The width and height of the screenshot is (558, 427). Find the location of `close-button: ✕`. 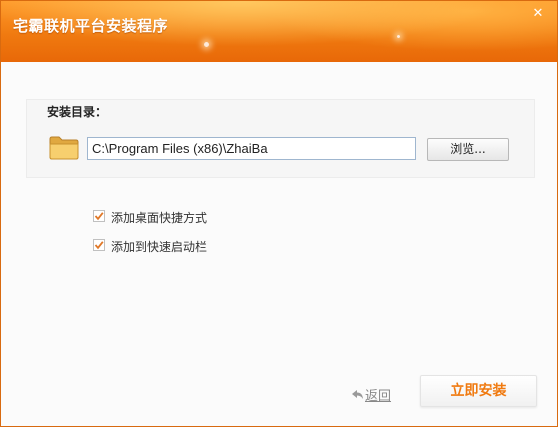

close-button: ✕ is located at coordinates (538, 14).